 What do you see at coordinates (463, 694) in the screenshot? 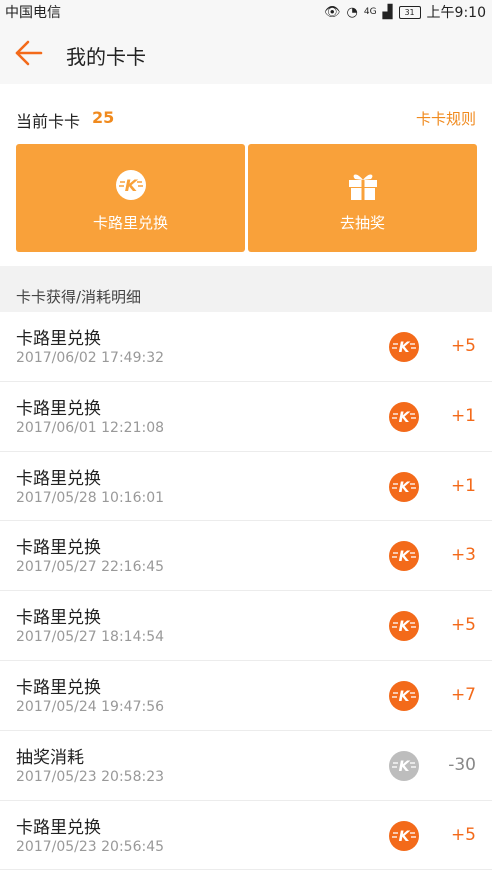
I see `record-amount: +7` at bounding box center [463, 694].